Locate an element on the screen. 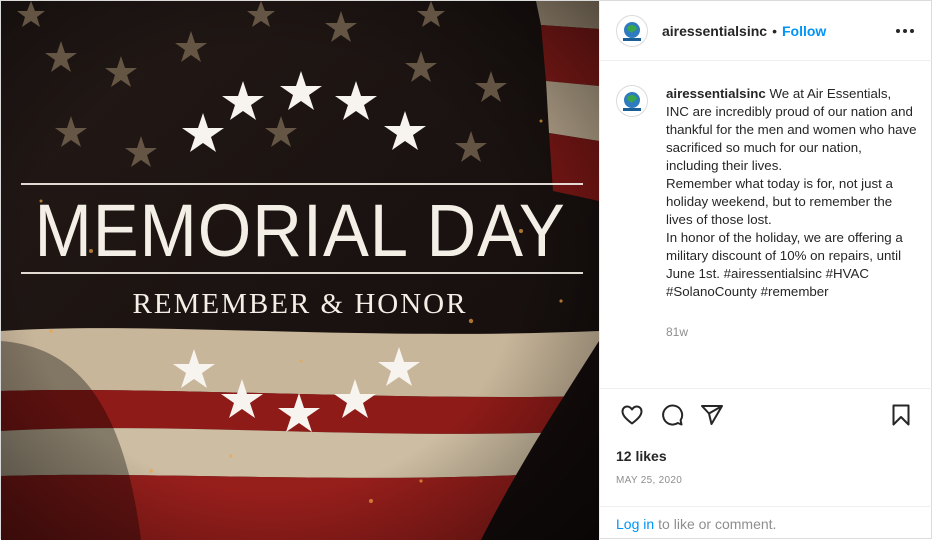  image-headline: MEMORIAL DAY is located at coordinates (300, 230).